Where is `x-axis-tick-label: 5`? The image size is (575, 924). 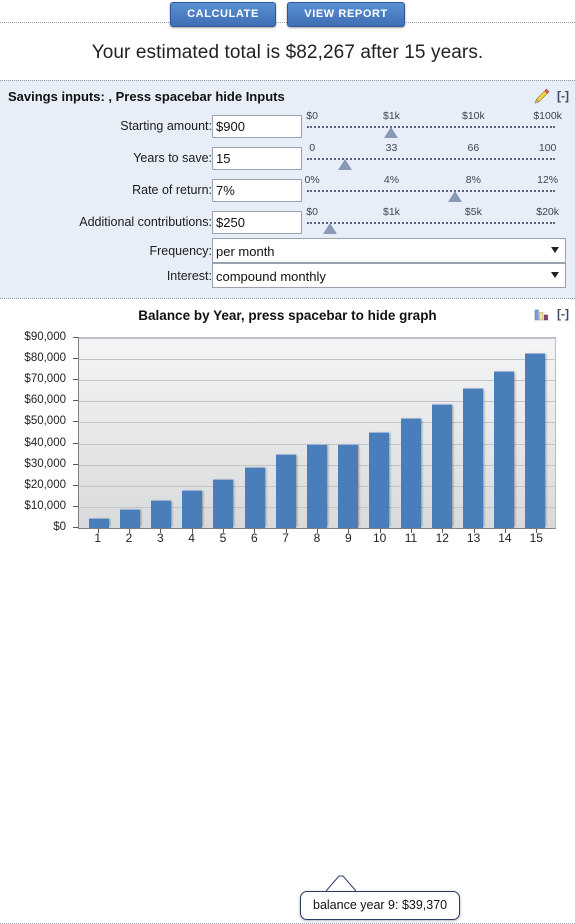
x-axis-tick-label: 5 is located at coordinates (223, 538).